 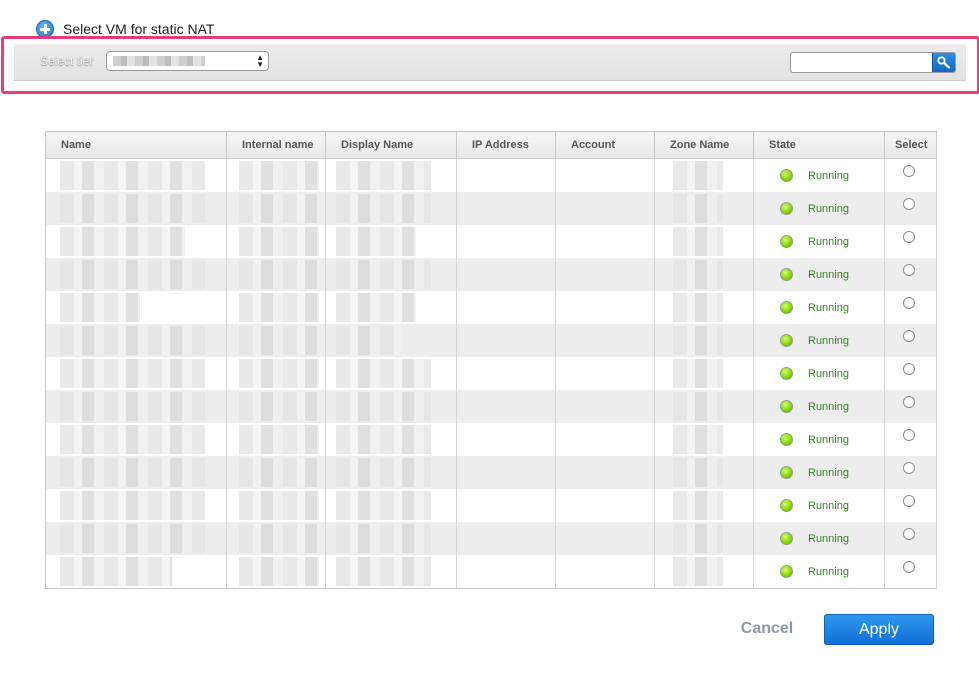 I want to click on search-button, so click(x=943, y=62).